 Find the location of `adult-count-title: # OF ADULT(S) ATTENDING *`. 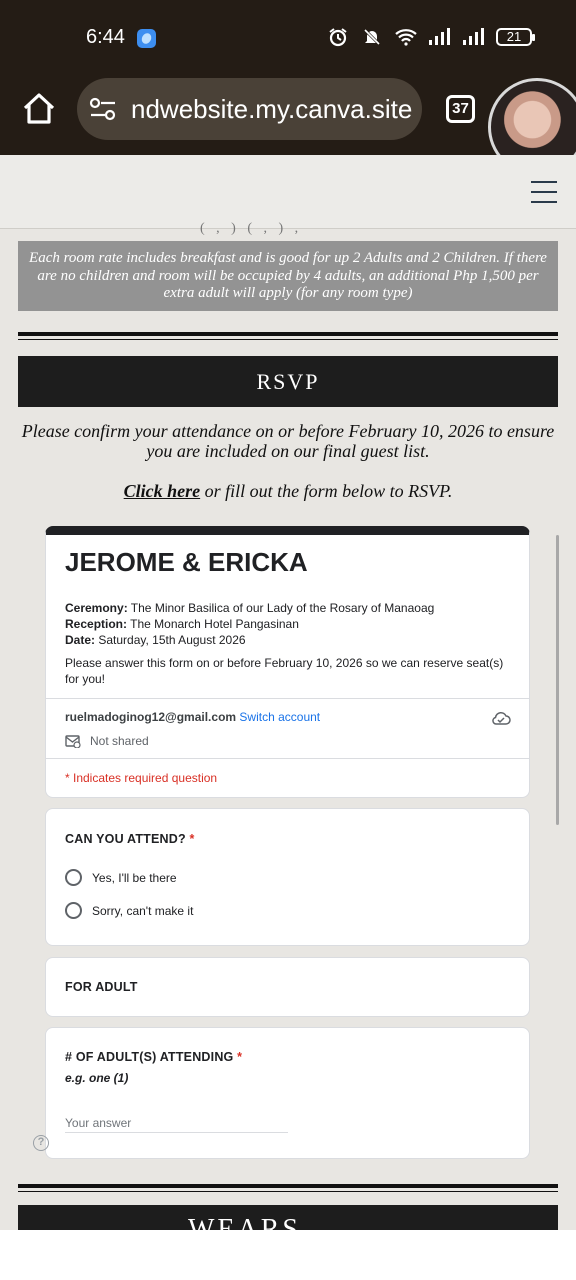

adult-count-title: # OF ADULT(S) ATTENDING * is located at coordinates (153, 1057).